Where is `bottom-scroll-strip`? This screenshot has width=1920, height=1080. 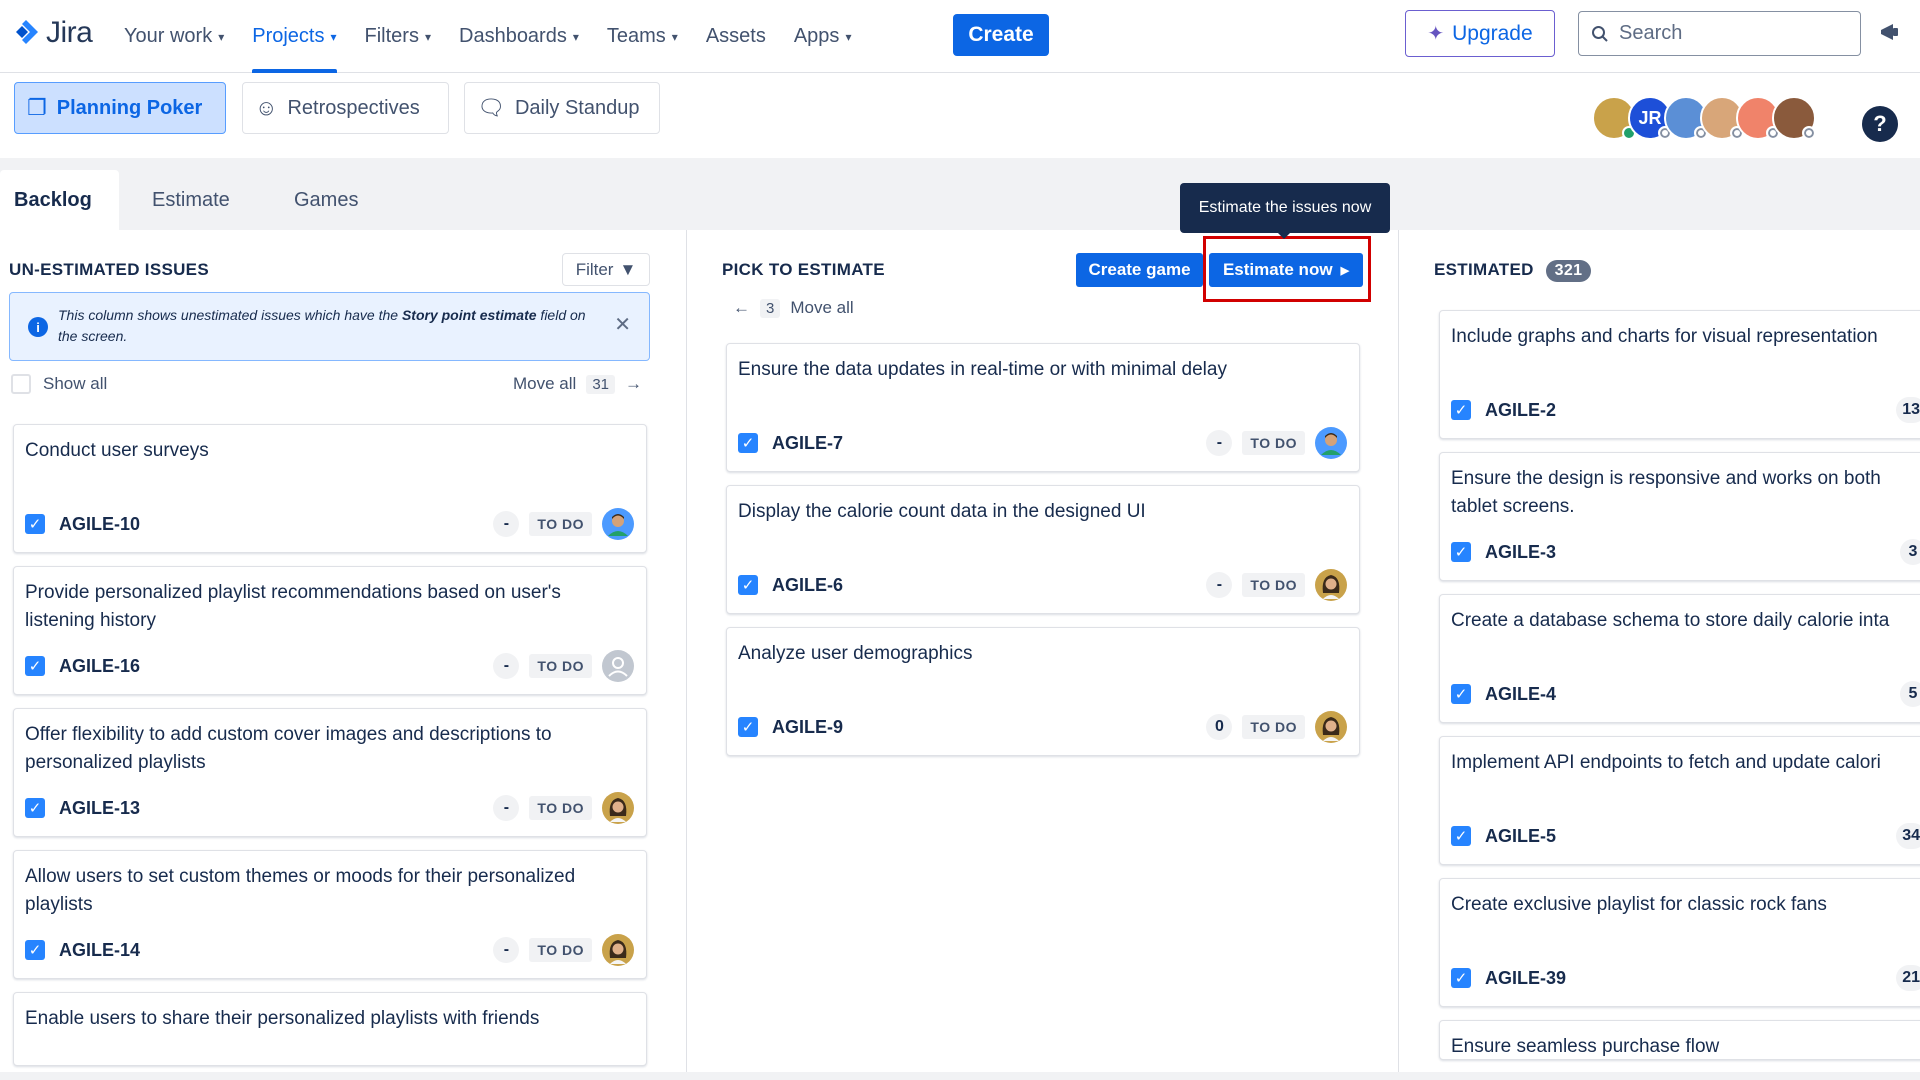
bottom-scroll-strip is located at coordinates (960, 1076).